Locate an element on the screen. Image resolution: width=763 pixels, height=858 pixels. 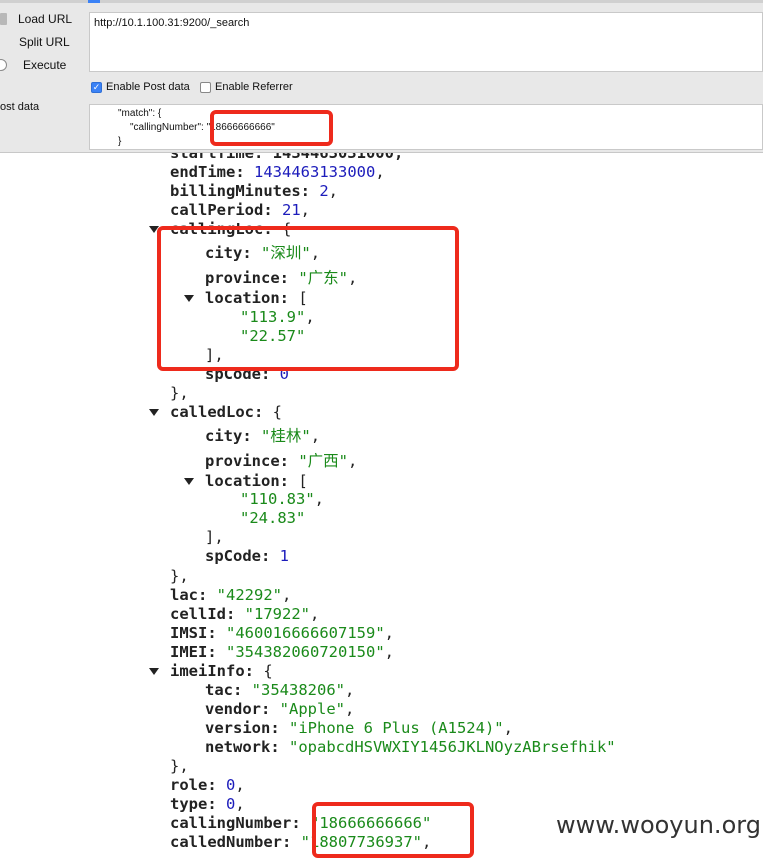
enable-post-checkbox: ✓ Enable Post data is located at coordinates (140, 87).